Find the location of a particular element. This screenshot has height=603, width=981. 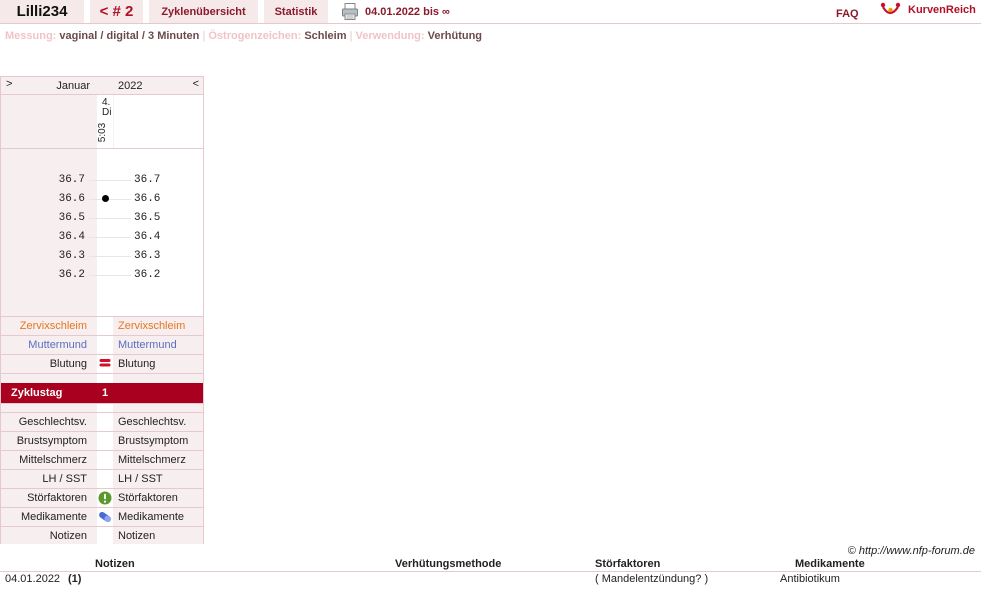

temp-scale-label-right: 36.7 is located at coordinates (147, 180).